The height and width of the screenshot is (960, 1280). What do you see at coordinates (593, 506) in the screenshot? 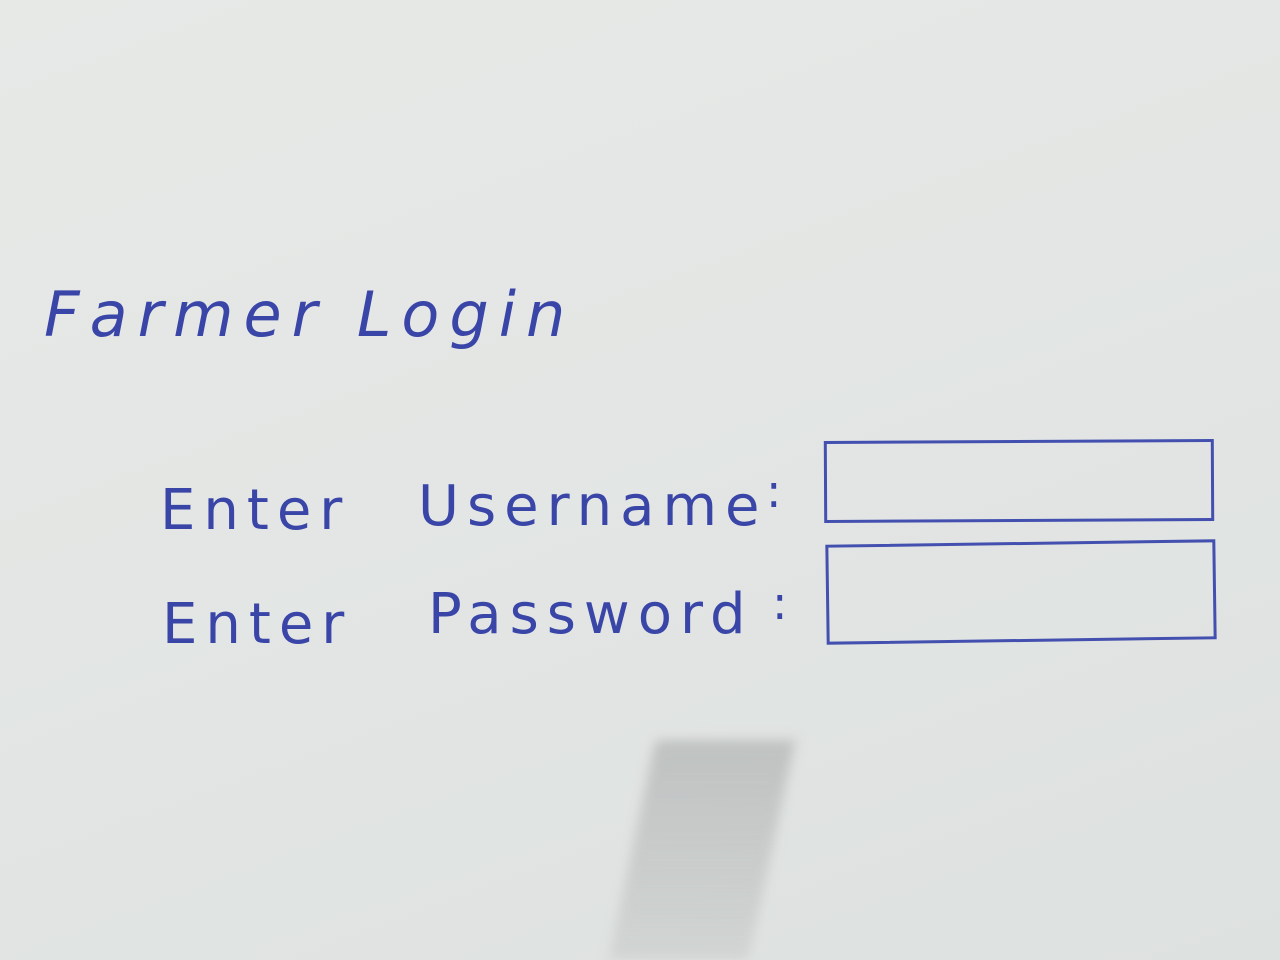
I see `username-label-text: Username` at bounding box center [593, 506].